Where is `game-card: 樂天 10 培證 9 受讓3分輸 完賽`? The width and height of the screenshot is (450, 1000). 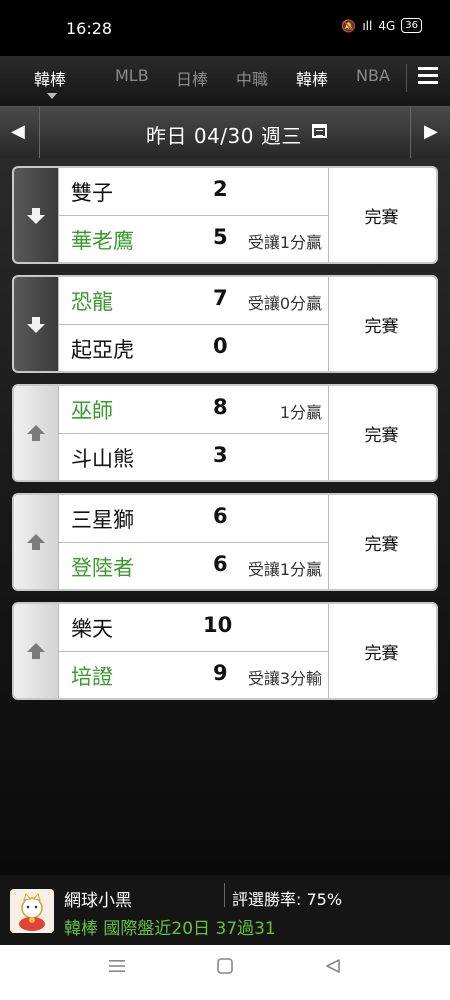
game-card: 樂天 10 培證 9 受讓3分輸 完賽 is located at coordinates (225, 651).